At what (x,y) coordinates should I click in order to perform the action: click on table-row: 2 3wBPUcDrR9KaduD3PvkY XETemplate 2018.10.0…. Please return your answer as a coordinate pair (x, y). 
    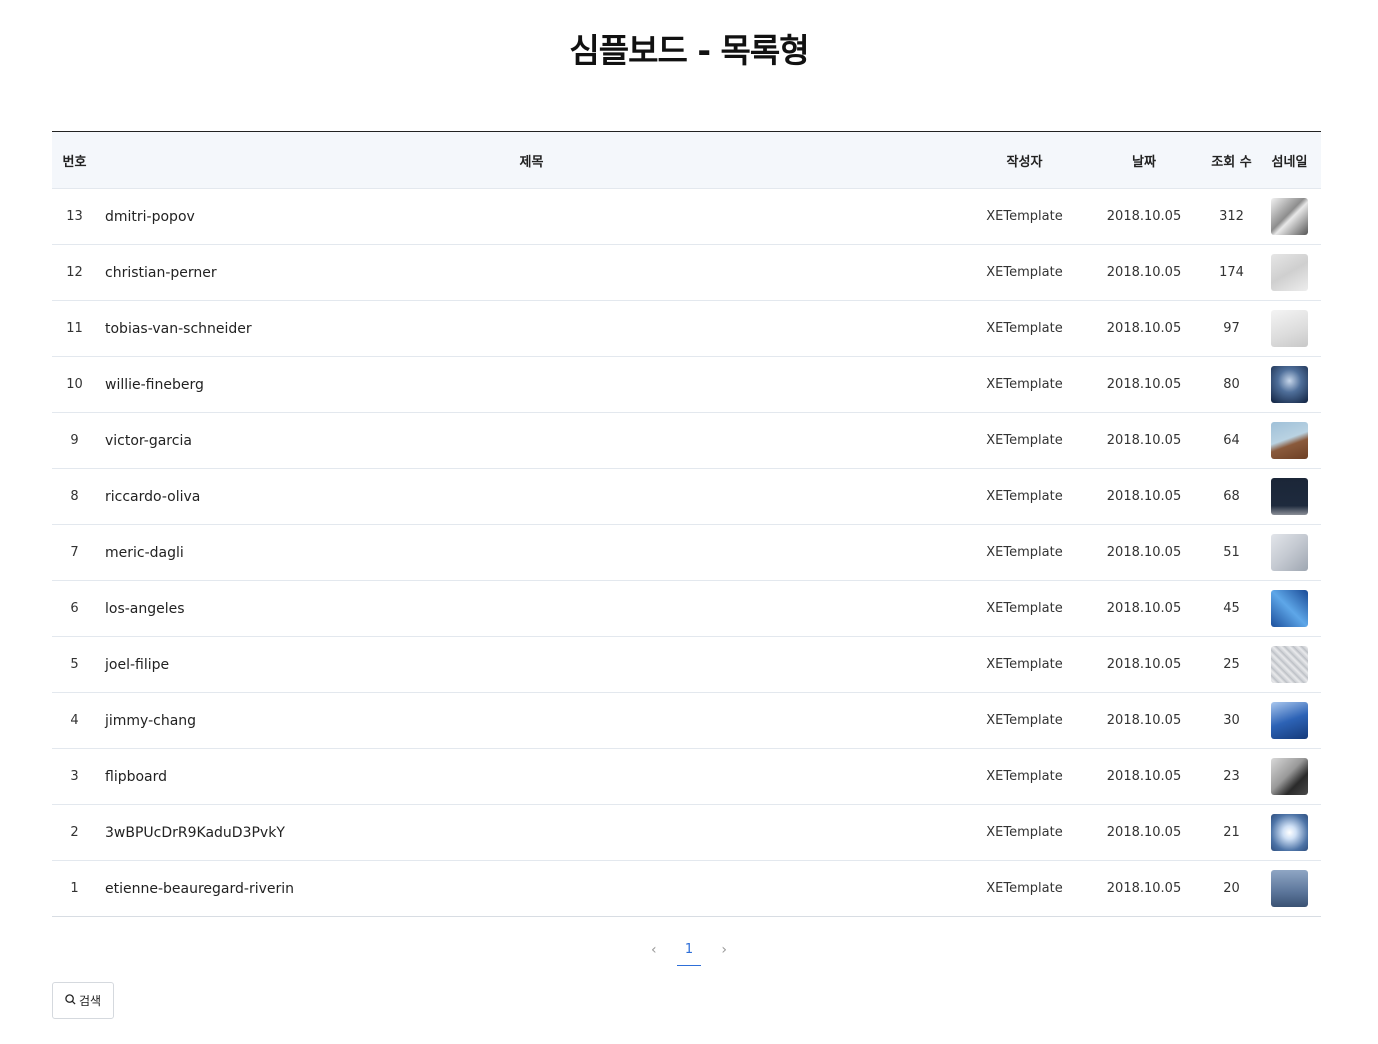
    Looking at the image, I should click on (686, 832).